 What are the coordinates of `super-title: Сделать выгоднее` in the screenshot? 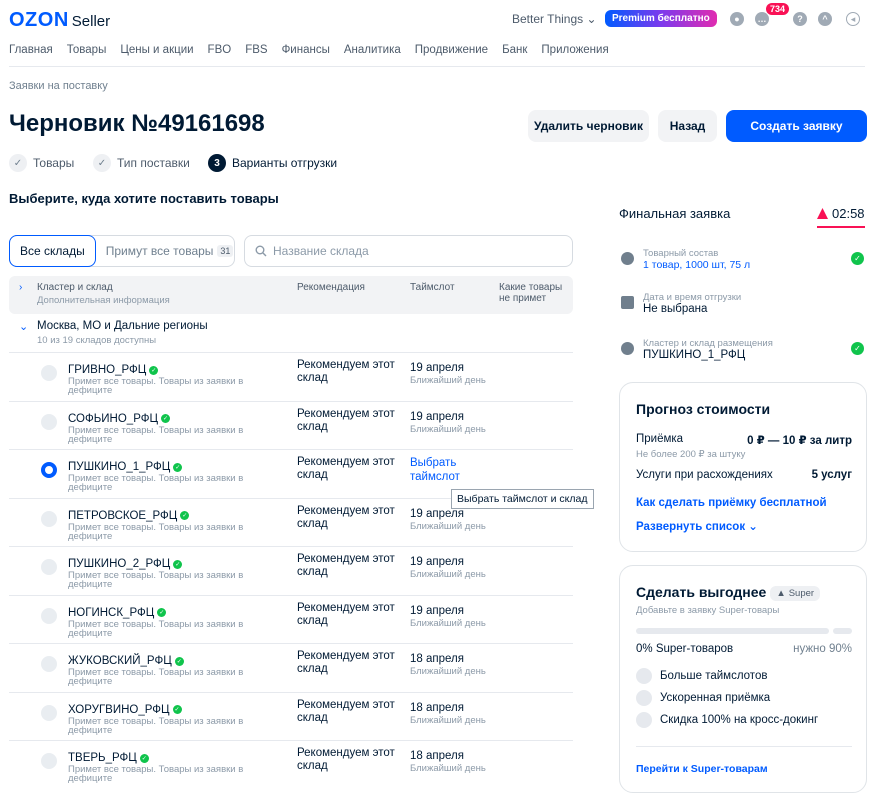 It's located at (701, 592).